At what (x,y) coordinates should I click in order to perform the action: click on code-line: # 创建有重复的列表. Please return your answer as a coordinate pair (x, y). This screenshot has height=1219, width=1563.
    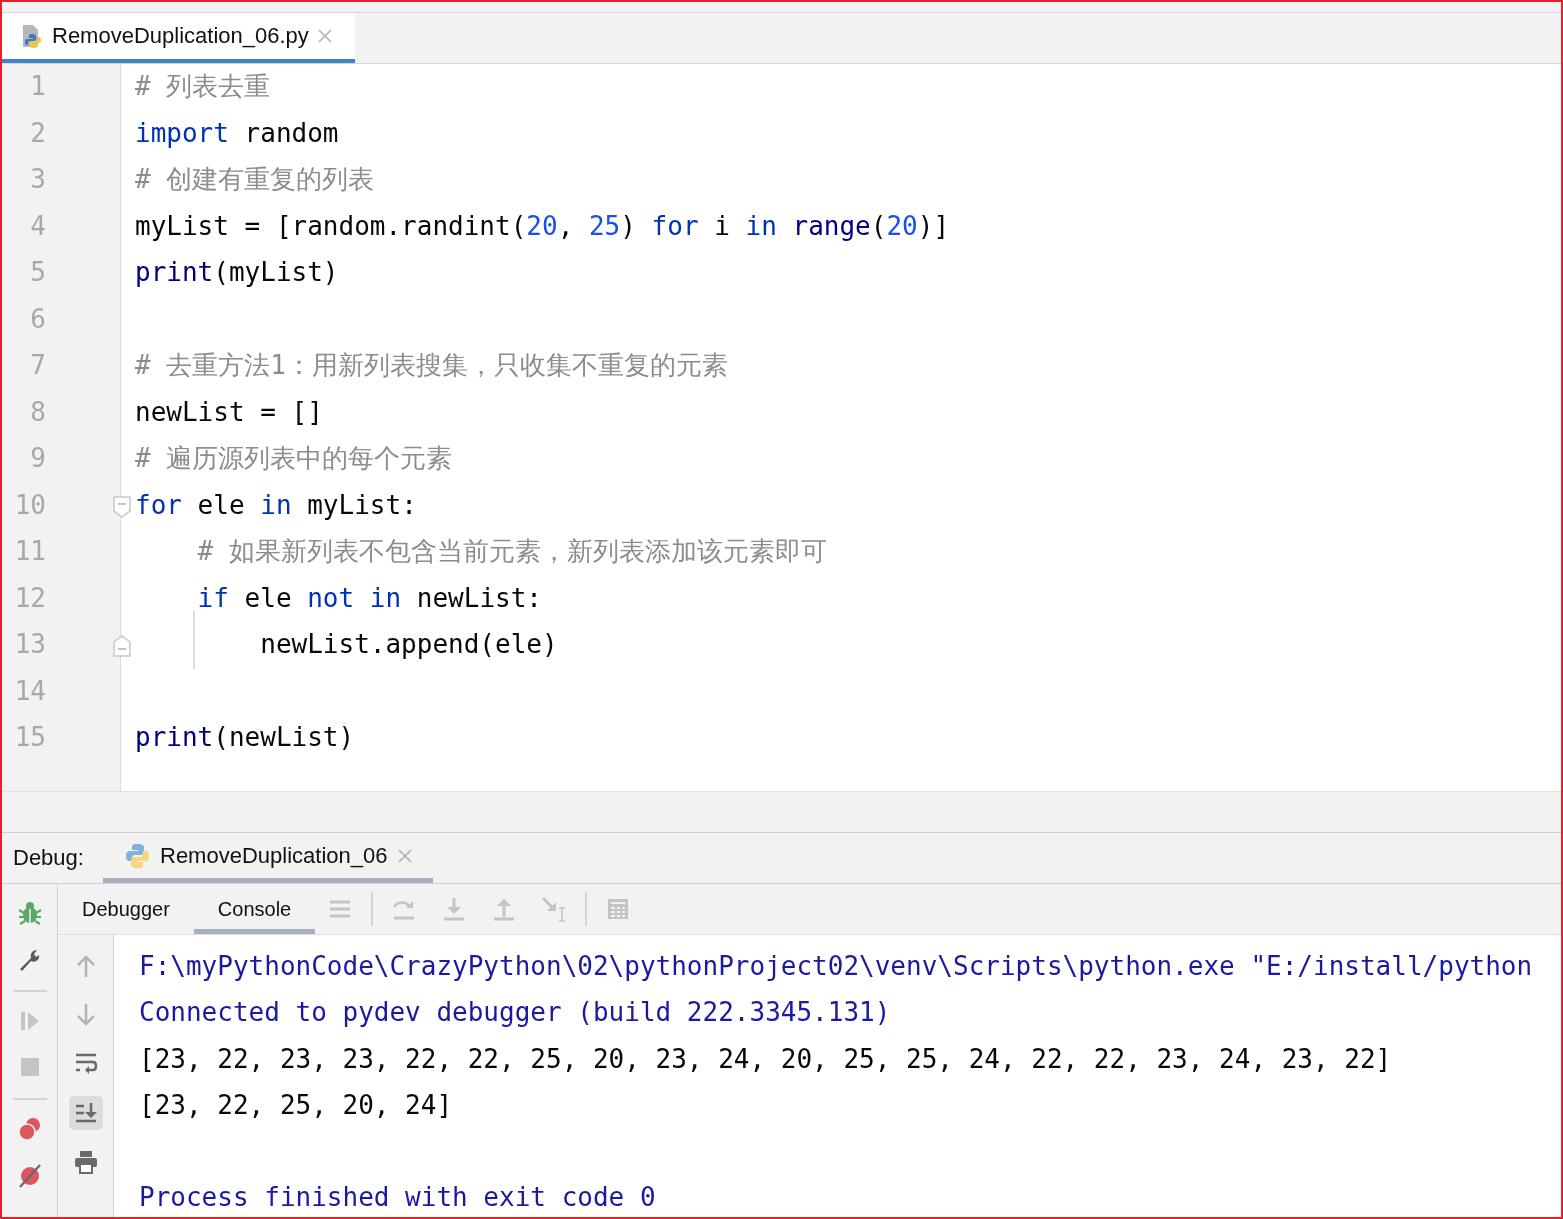
    Looking at the image, I should click on (255, 179).